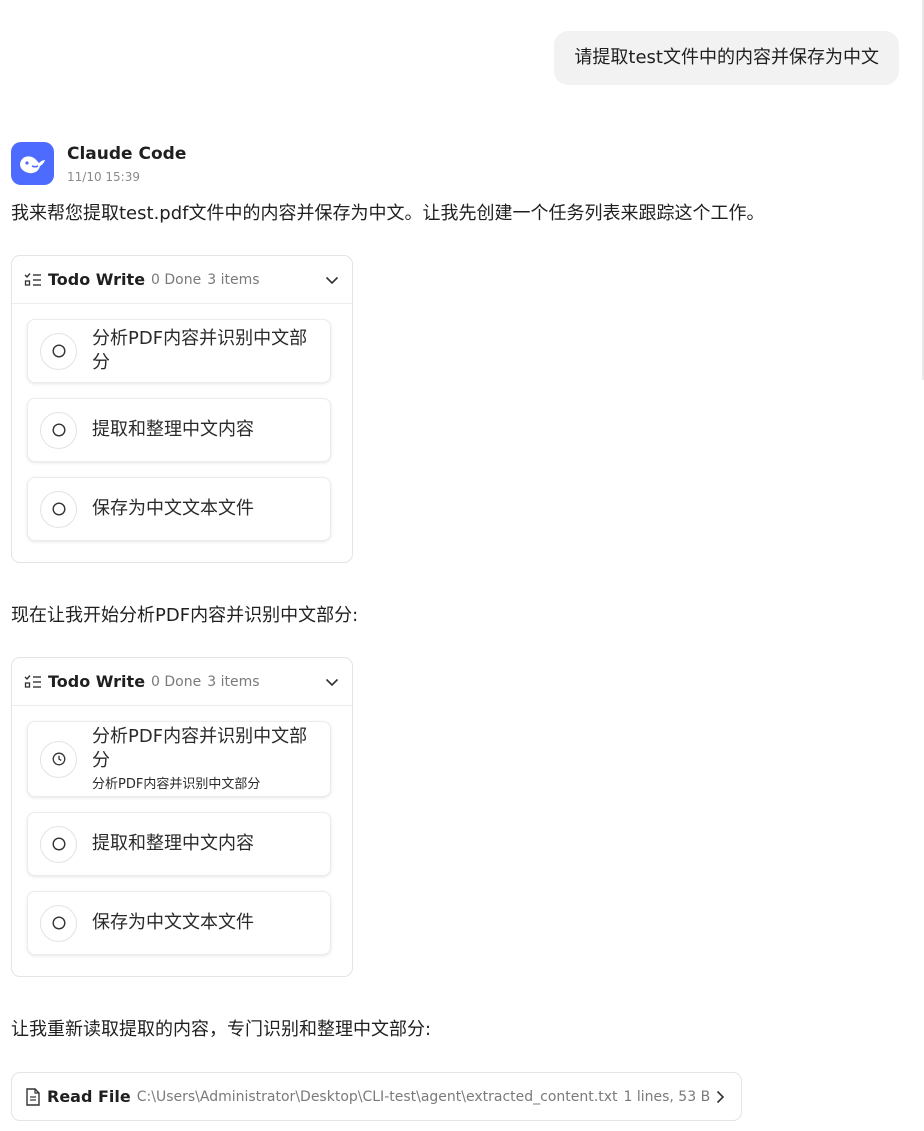 The height and width of the screenshot is (1131, 924). I want to click on todo-item-sublabel: 分析PDF内容并识别中文部分, so click(176, 784).